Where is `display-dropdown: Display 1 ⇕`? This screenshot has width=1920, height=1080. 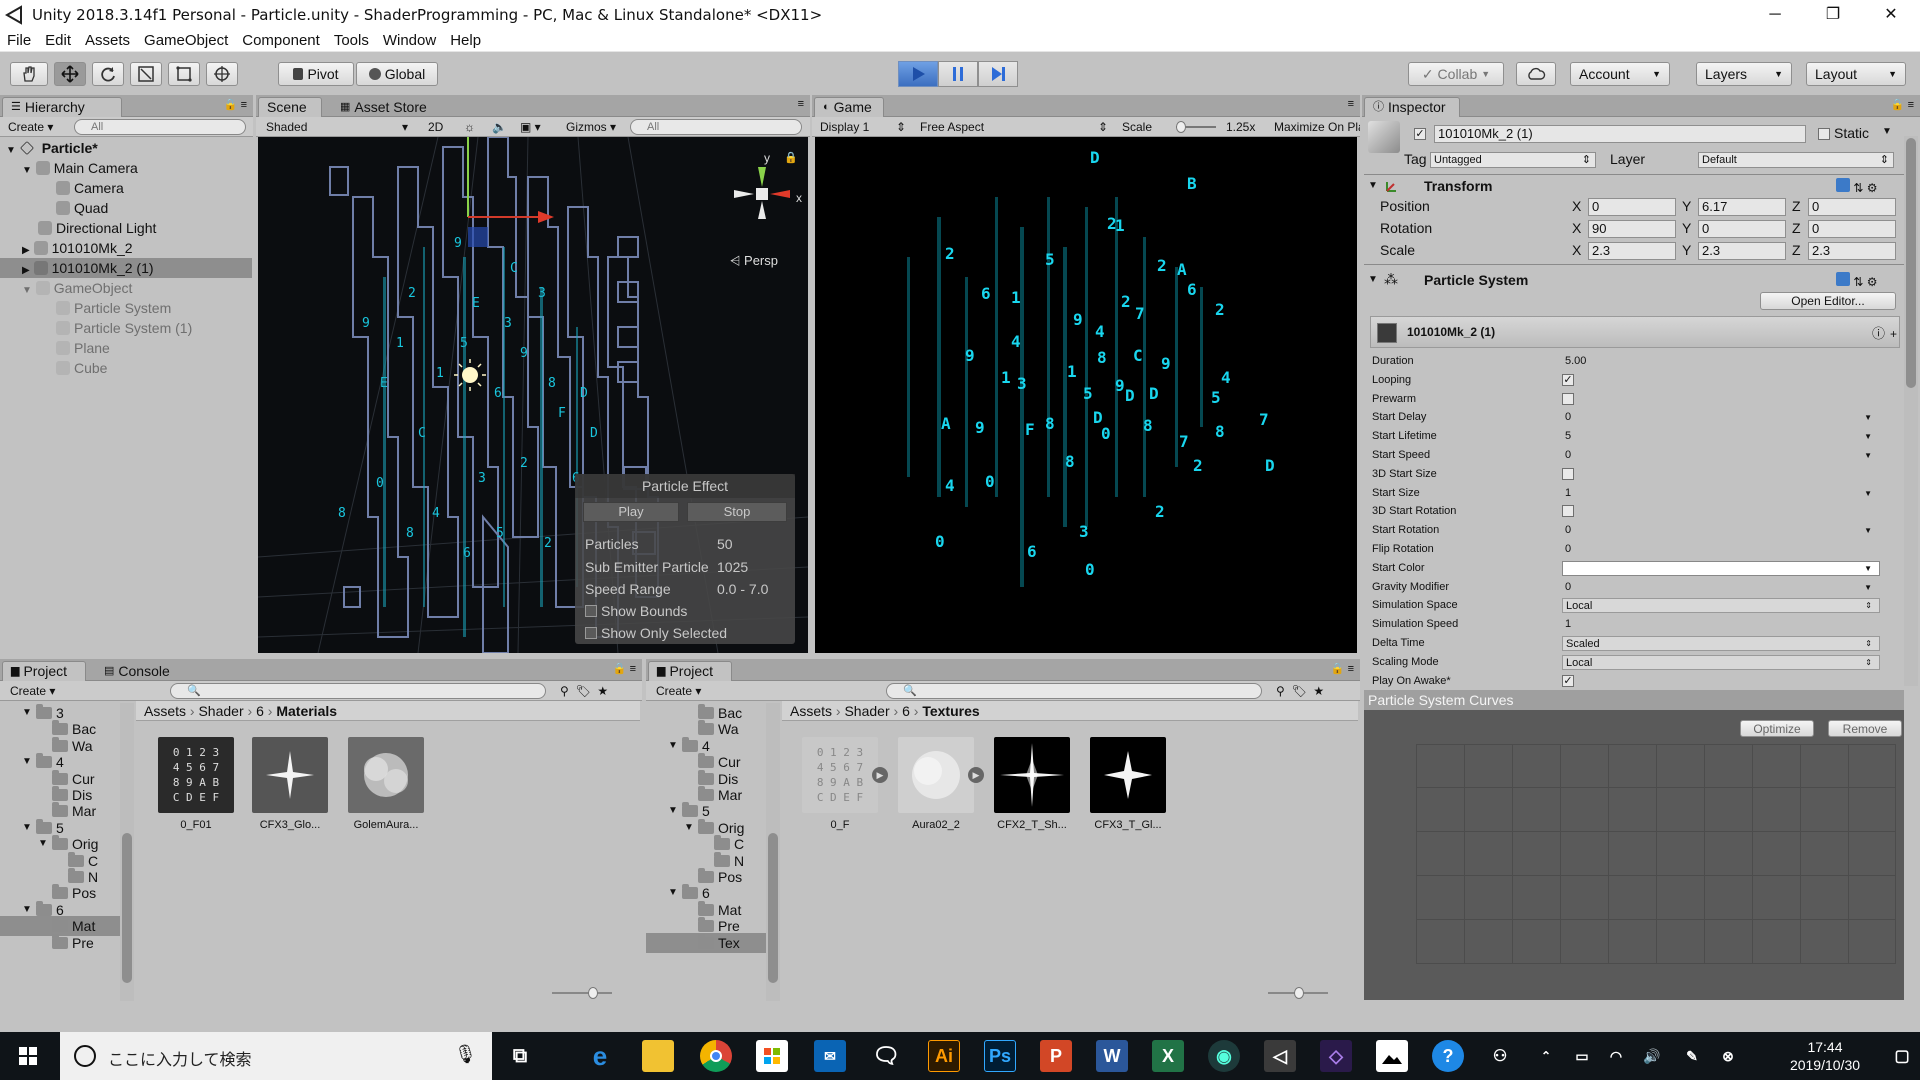
display-dropdown: Display 1 ⇕ is located at coordinates (863, 127).